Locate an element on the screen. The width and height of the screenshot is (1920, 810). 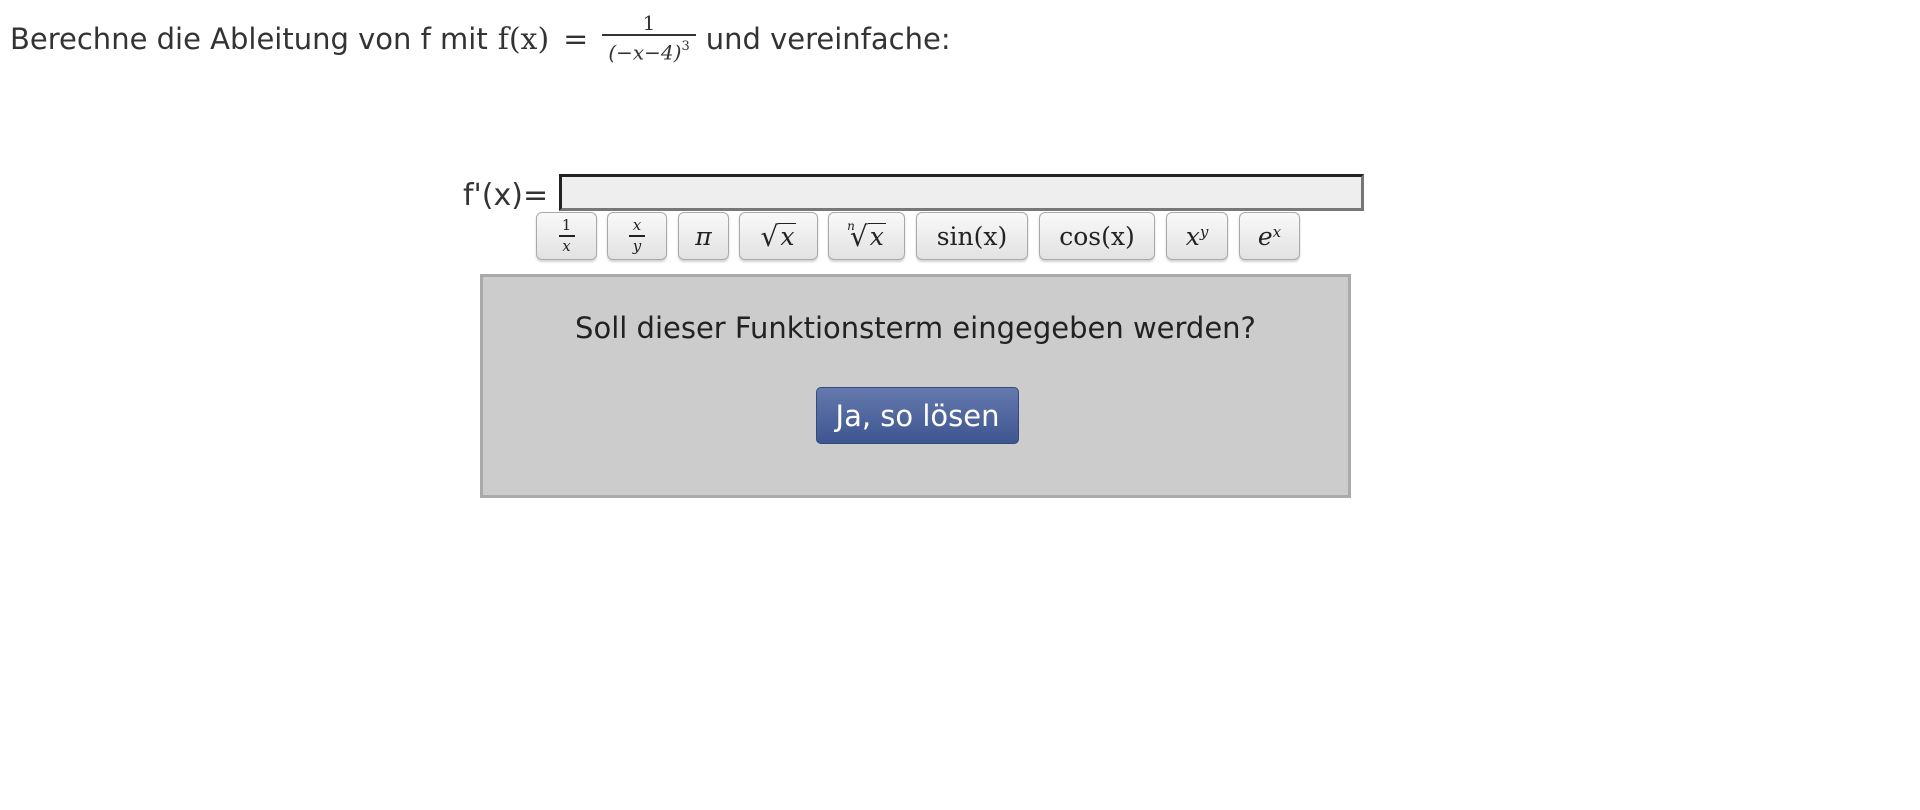
solve-button: Ja, so lösen is located at coordinates (917, 415).